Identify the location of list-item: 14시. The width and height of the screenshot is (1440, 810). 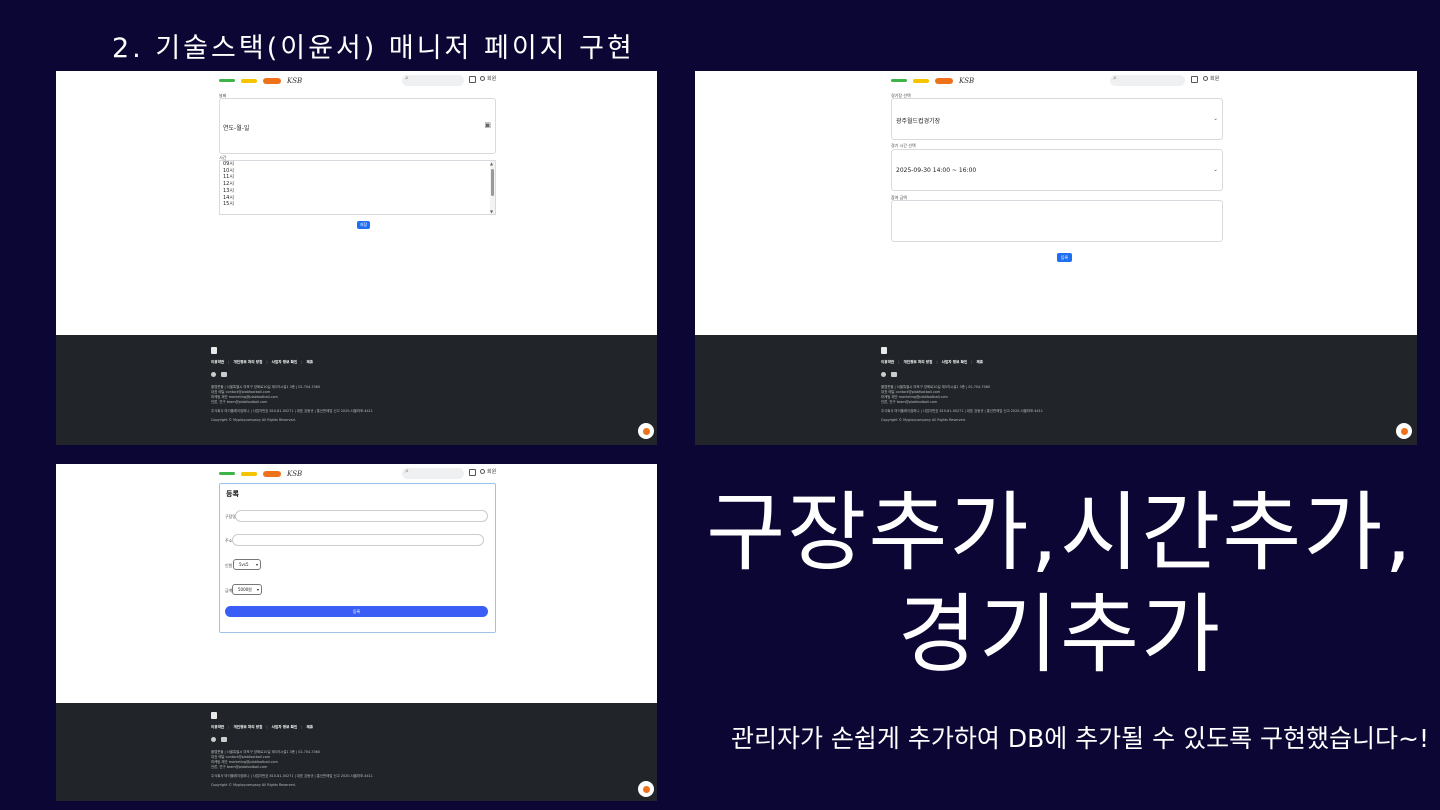
(357, 198).